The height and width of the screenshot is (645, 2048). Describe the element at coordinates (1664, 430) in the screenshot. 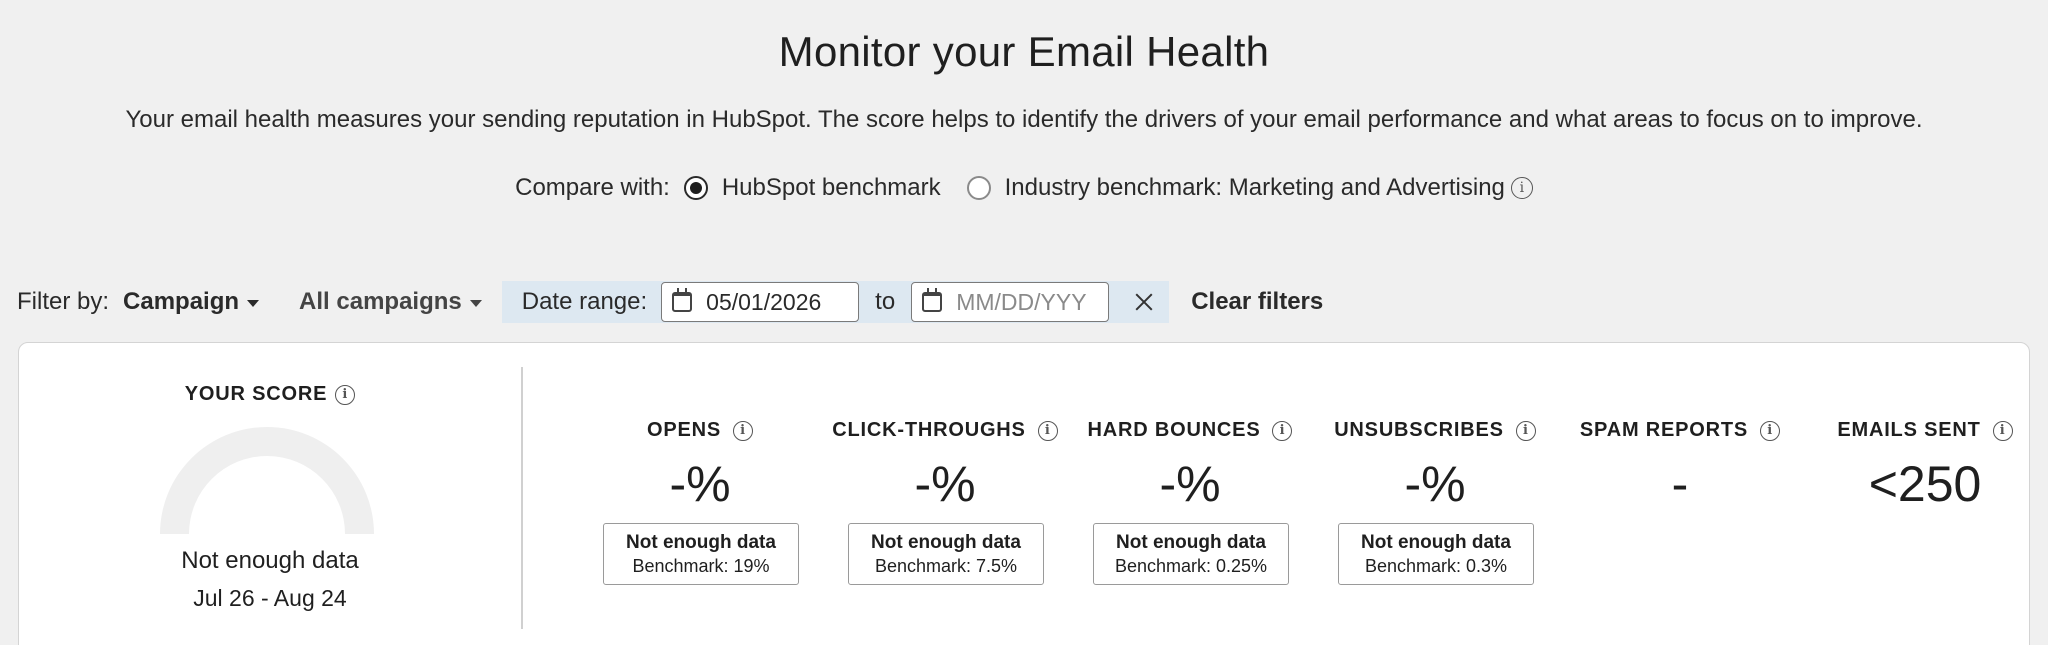

I see `metric-title-text: SPAM REPORTS` at that location.